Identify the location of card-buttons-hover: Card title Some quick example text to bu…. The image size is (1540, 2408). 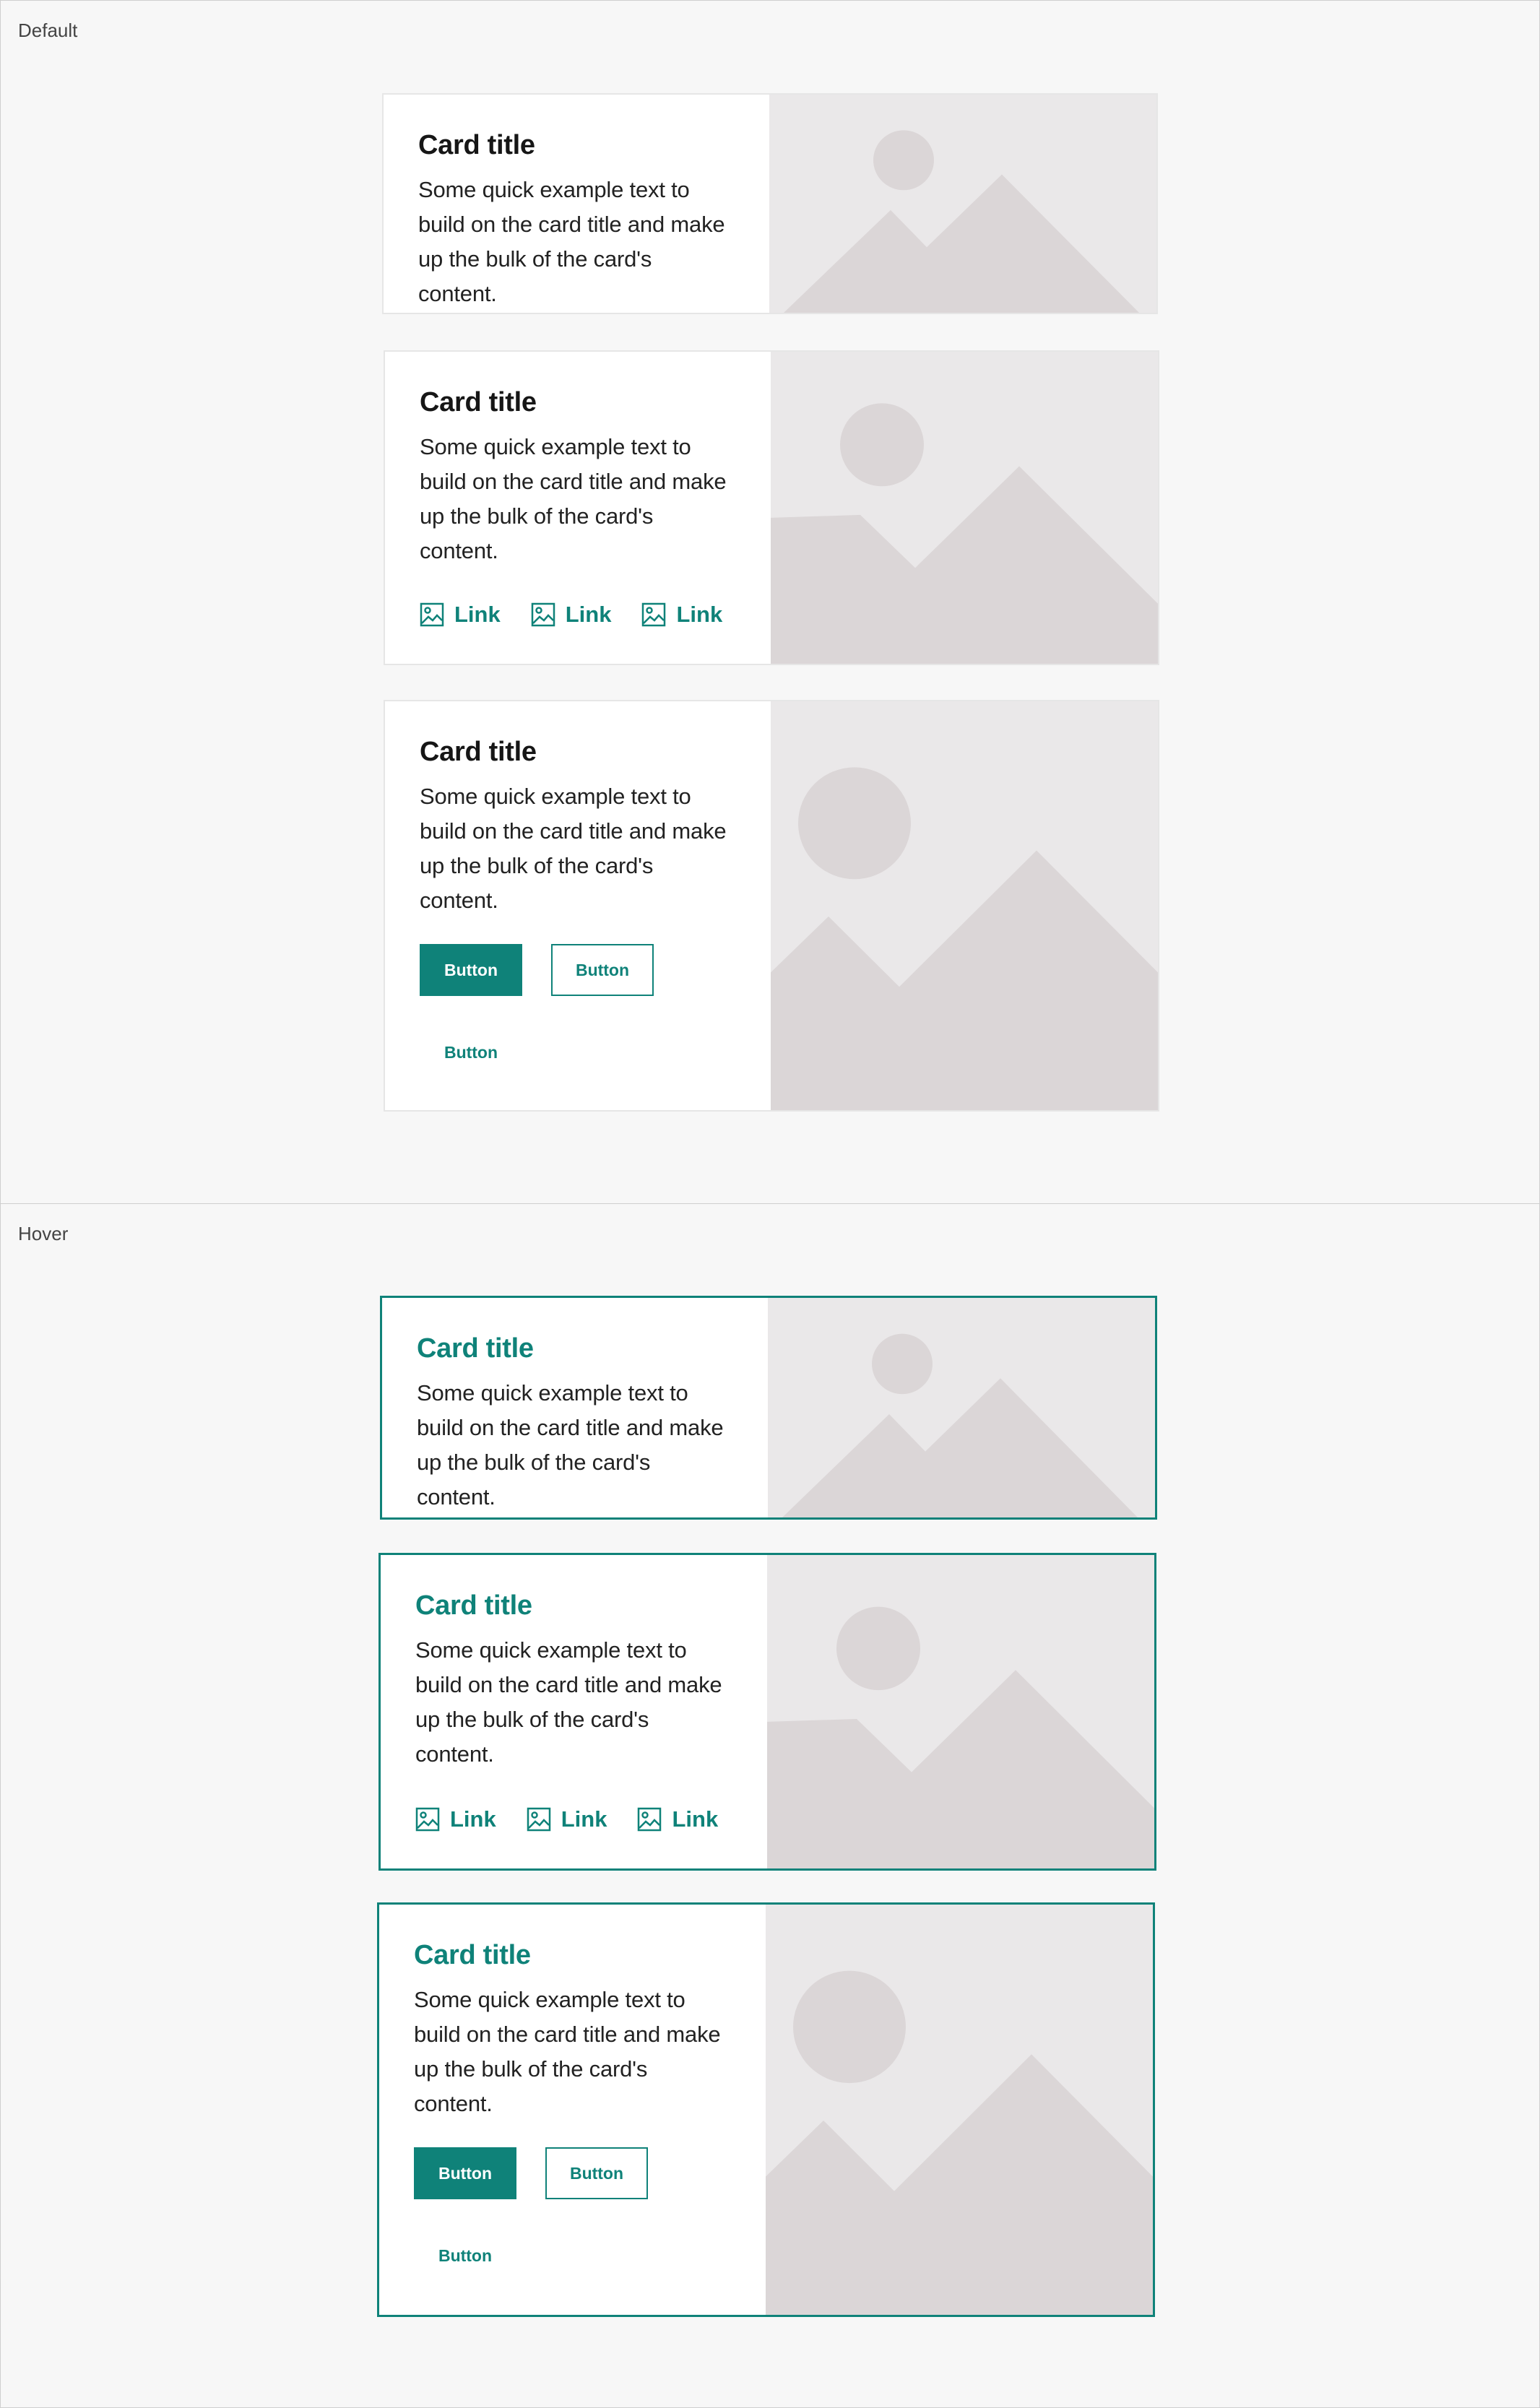
(766, 2109).